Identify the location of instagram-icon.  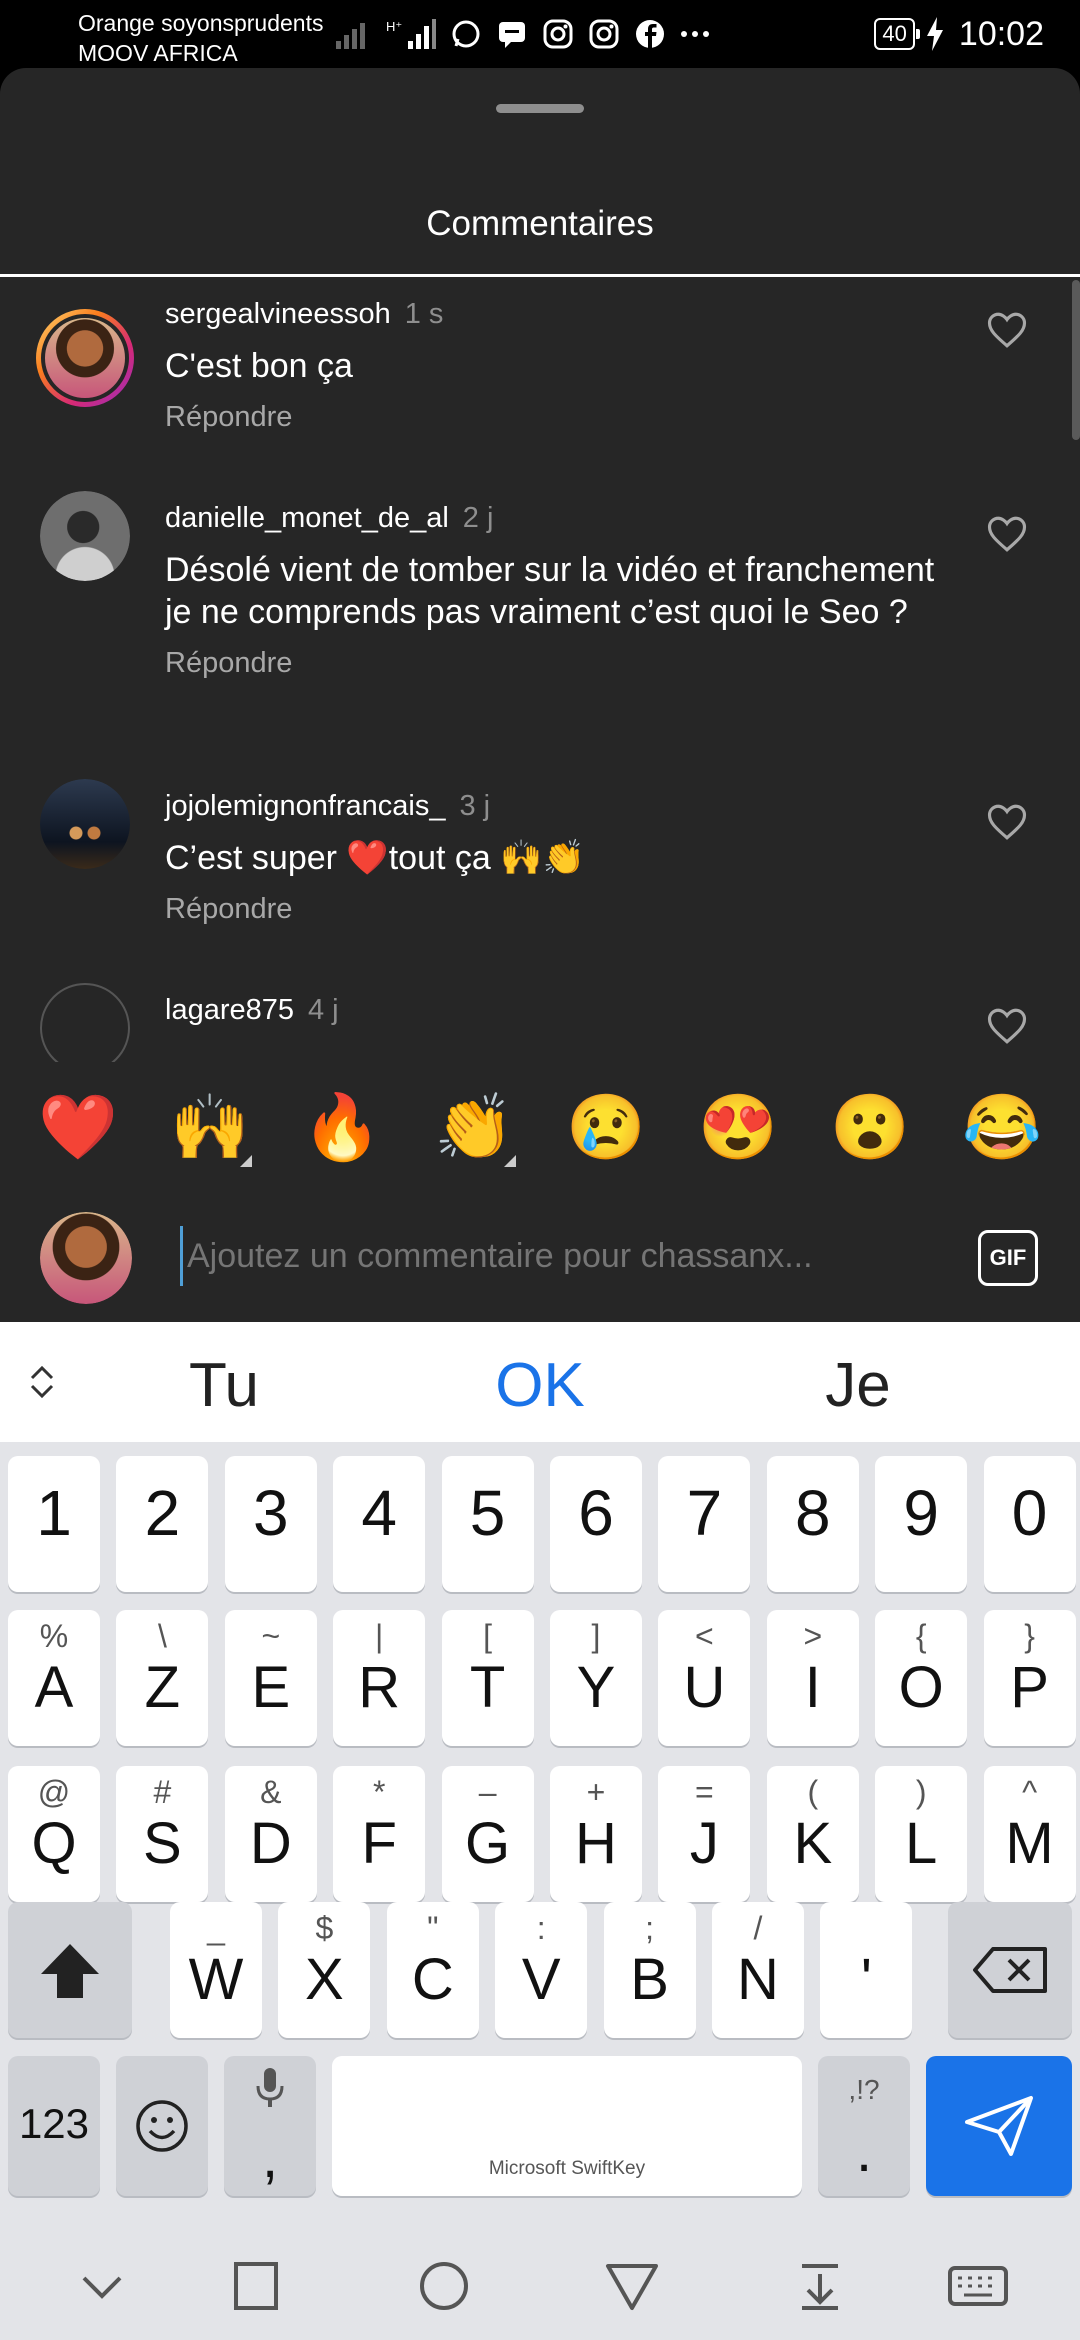
(558, 34).